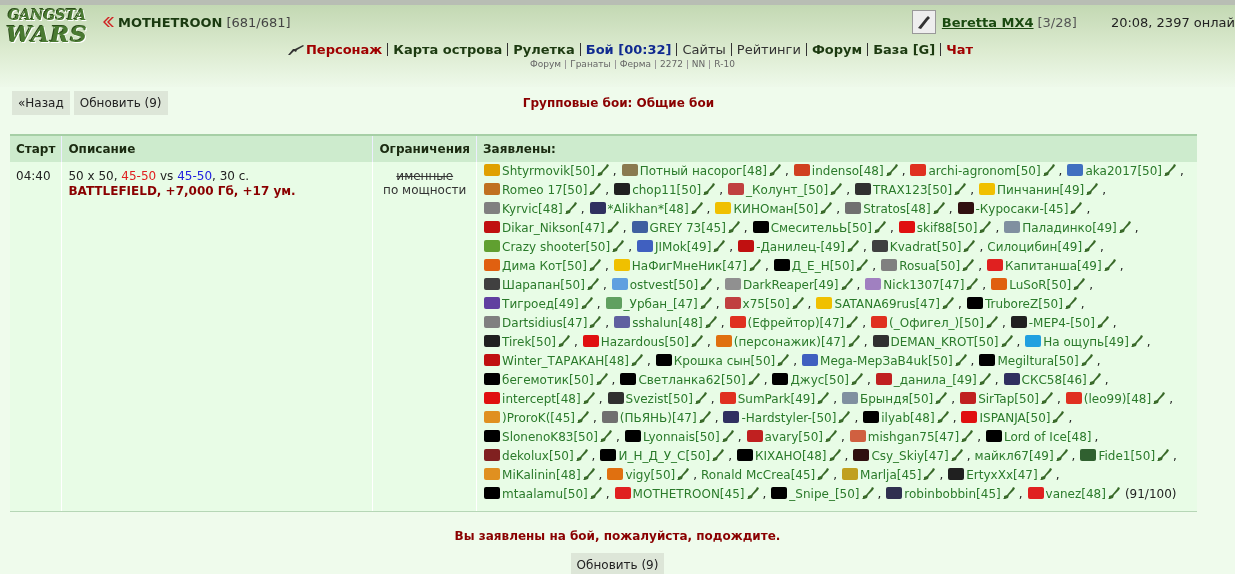 The height and width of the screenshot is (574, 1235). Describe the element at coordinates (1002, 475) in the screenshot. I see `player-link: ErtyxXx[47]` at that location.